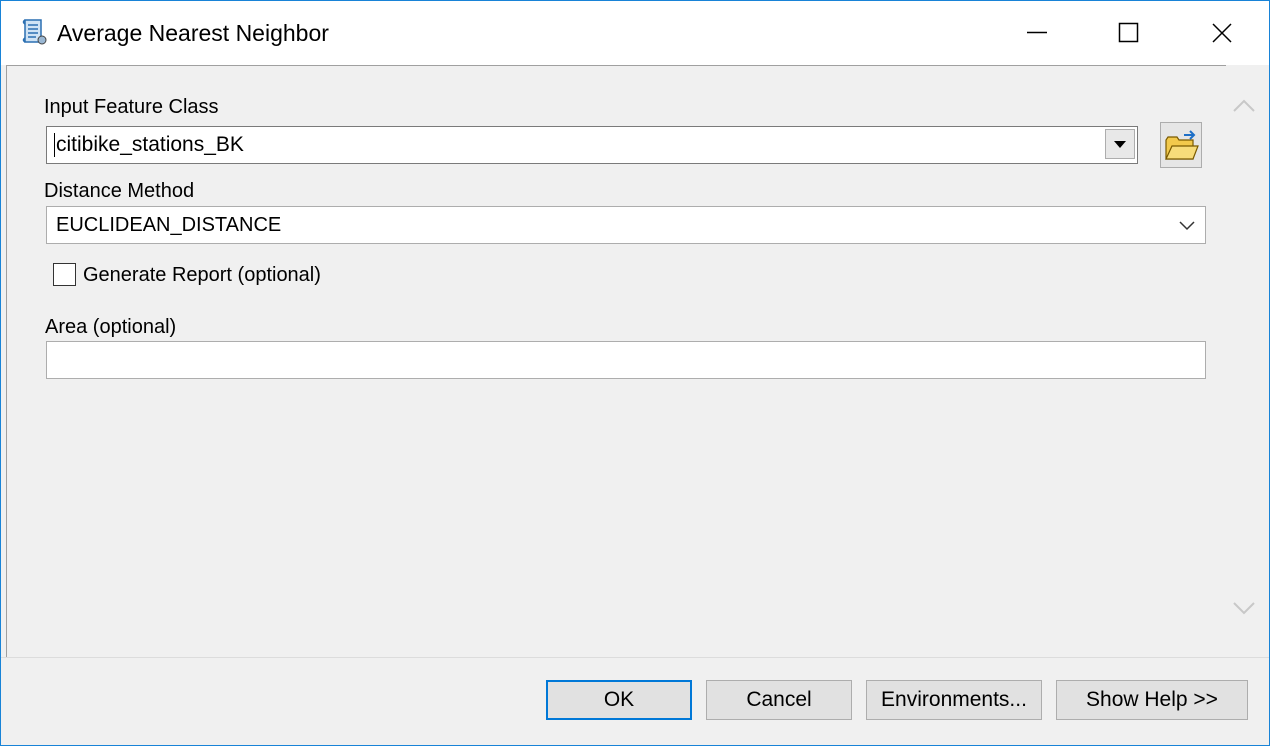 This screenshot has width=1270, height=746. What do you see at coordinates (35, 32) in the screenshot?
I see `toolscript-icon` at bounding box center [35, 32].